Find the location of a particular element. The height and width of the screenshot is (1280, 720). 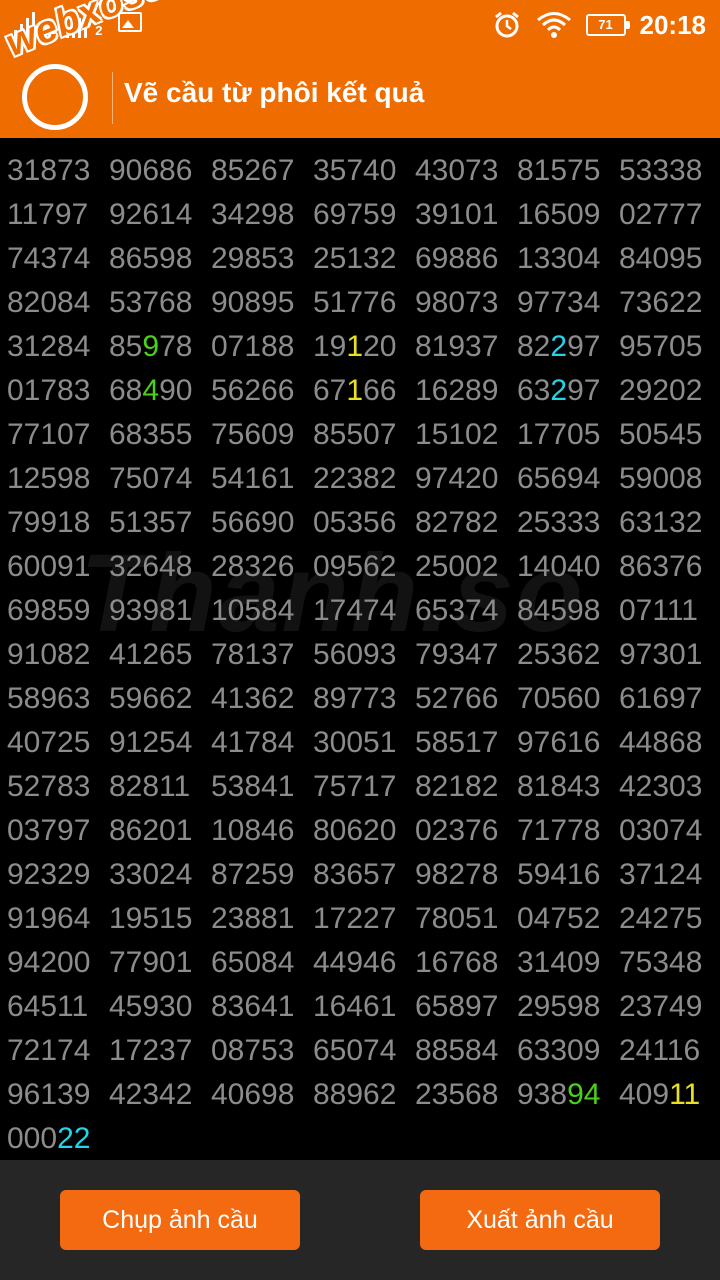

result-number: 44868 is located at coordinates (660, 743).